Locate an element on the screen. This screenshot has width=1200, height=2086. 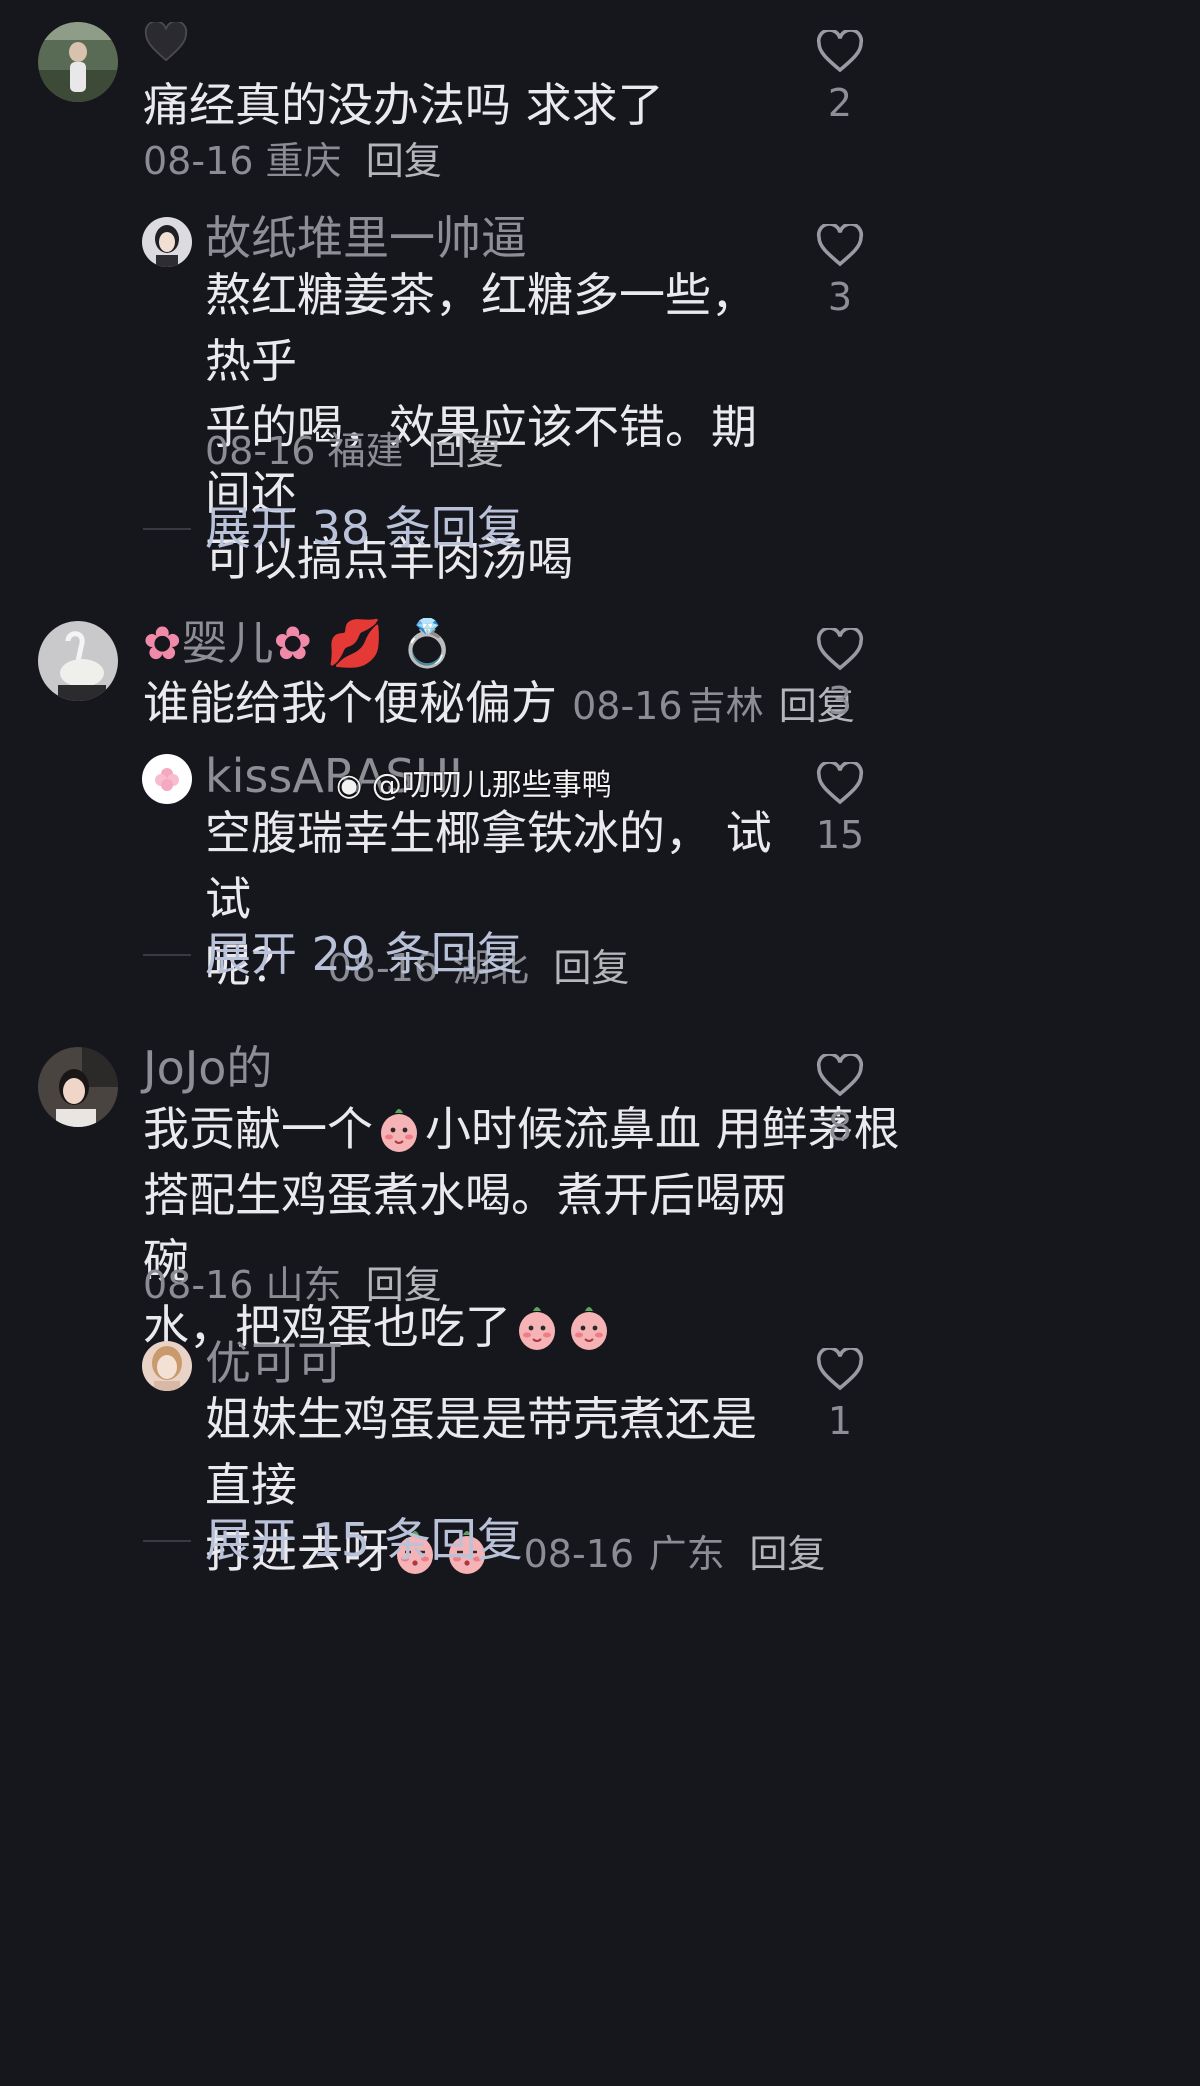
reply-text-line: 空腹瑞幸生椰拿铁冰的， 试试 is located at coordinates (488, 866).